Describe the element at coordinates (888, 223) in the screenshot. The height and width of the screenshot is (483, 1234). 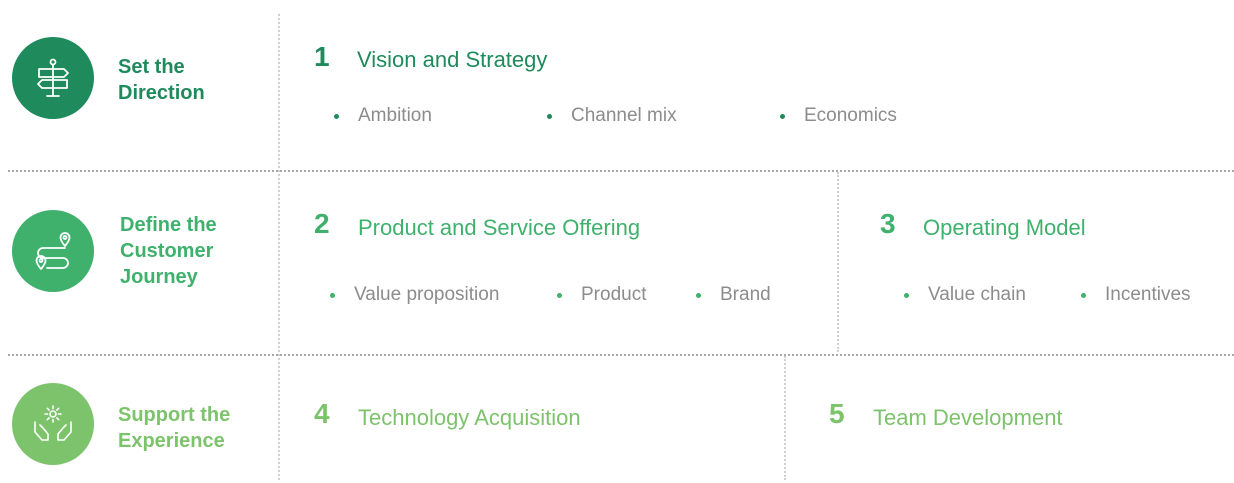
I see `section-3-number: 3` at that location.